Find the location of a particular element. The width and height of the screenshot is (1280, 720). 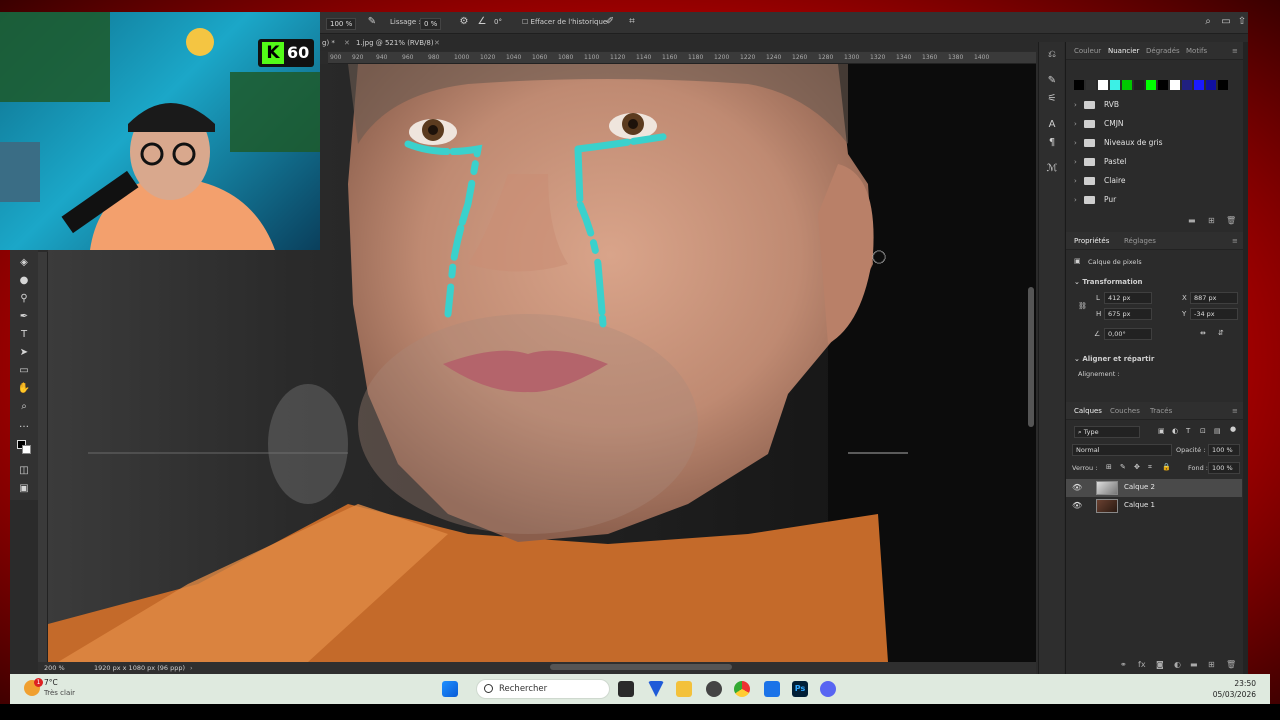

x-field: 887 px is located at coordinates (1214, 298).